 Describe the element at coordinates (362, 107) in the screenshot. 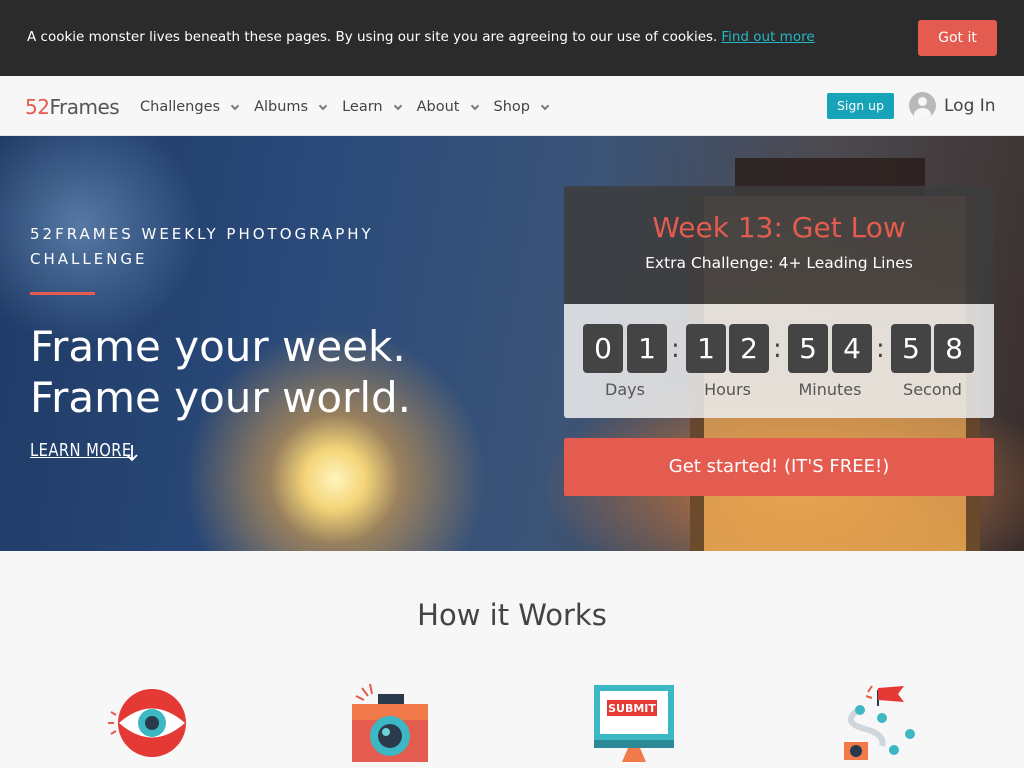

I see `nav-item-label: Learn` at that location.